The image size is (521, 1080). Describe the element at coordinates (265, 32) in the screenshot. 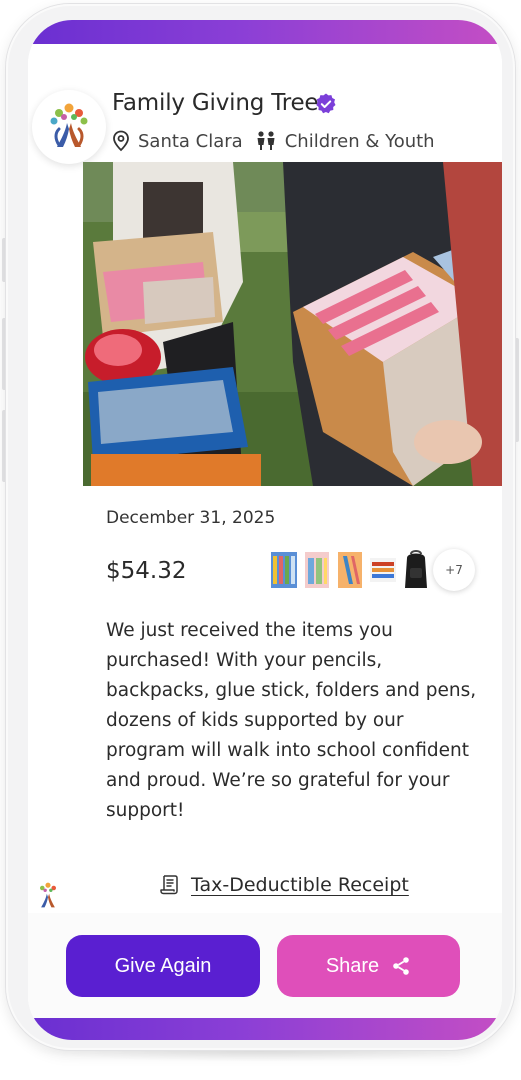

I see `top-gradient-bar` at that location.